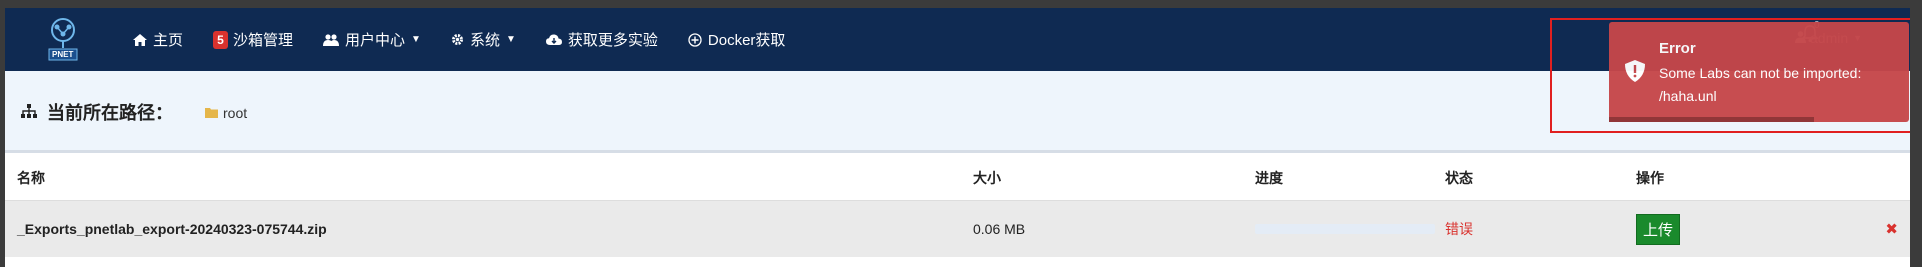 Image resolution: width=1922 pixels, height=267 pixels. I want to click on path-label: 当前所在路径：, so click(97, 112).